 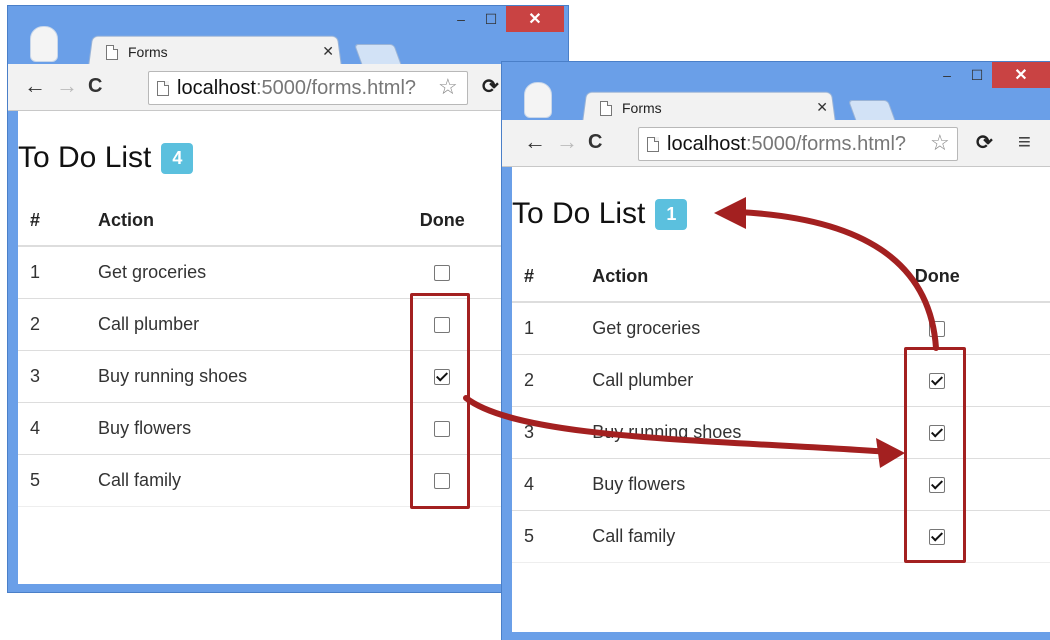 I want to click on table-row: 2 Call plumber, so click(x=781, y=380).